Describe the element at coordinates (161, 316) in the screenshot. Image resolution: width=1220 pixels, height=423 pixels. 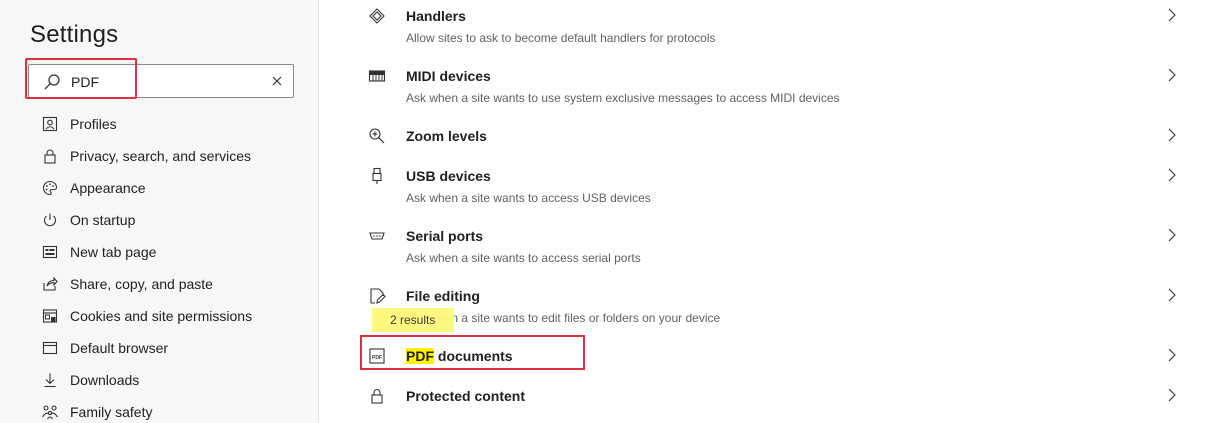
I see `sidebar-item-label: Cookies and site permissions` at that location.